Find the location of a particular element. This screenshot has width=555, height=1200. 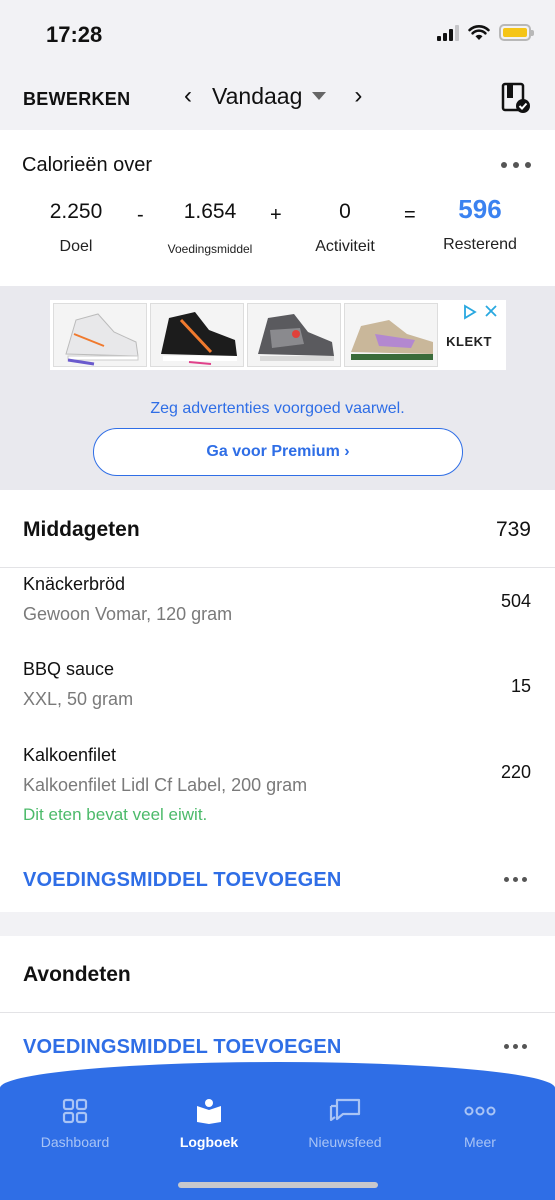

date-label: Vandaag is located at coordinates (257, 96).